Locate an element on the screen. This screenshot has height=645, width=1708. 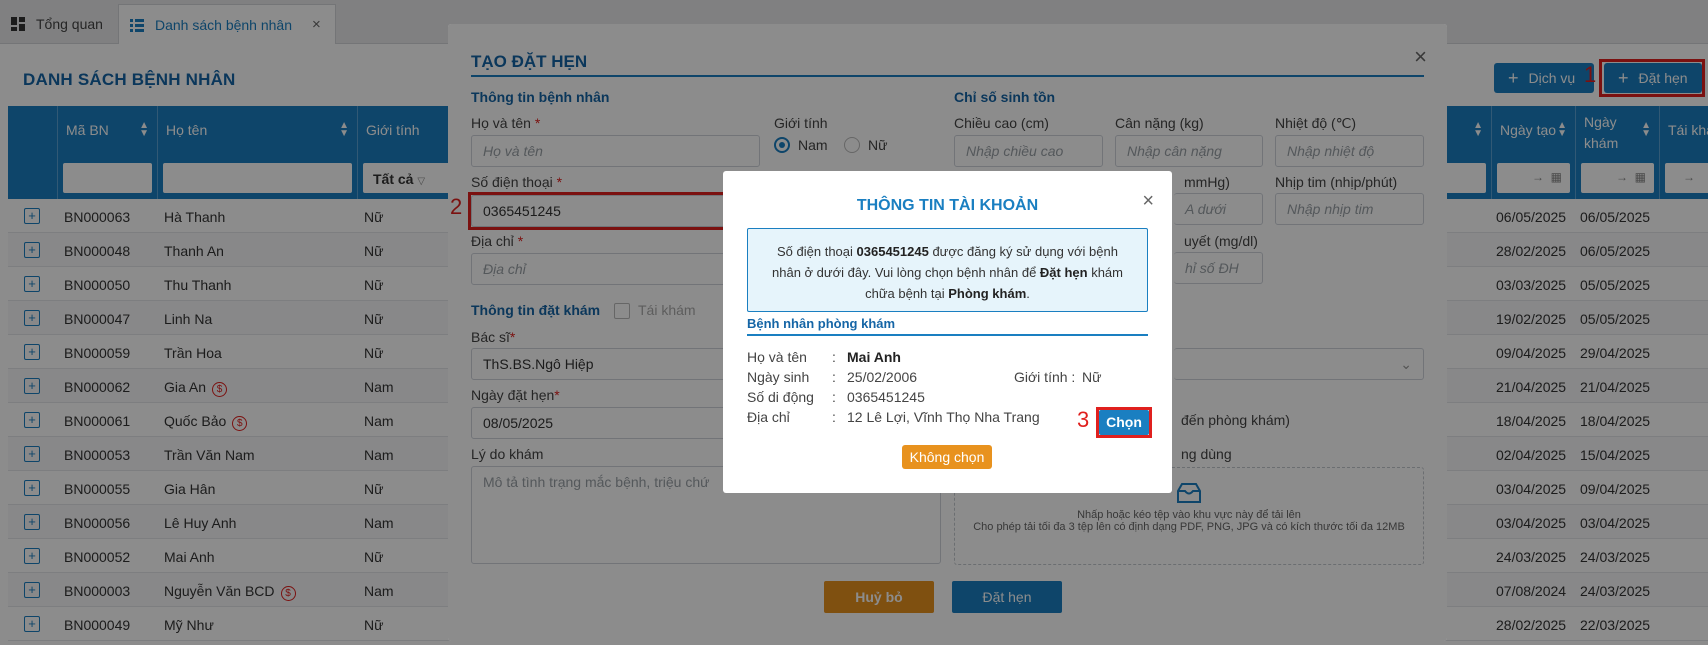
step-marker-3: 3 is located at coordinates (1083, 419).